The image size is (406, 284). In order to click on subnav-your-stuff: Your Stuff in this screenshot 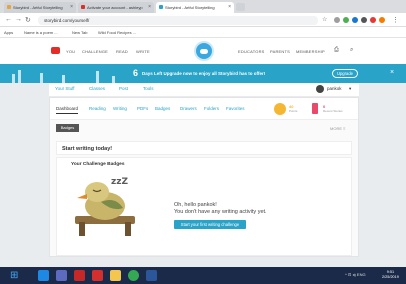, I will do `click(65, 88)`.